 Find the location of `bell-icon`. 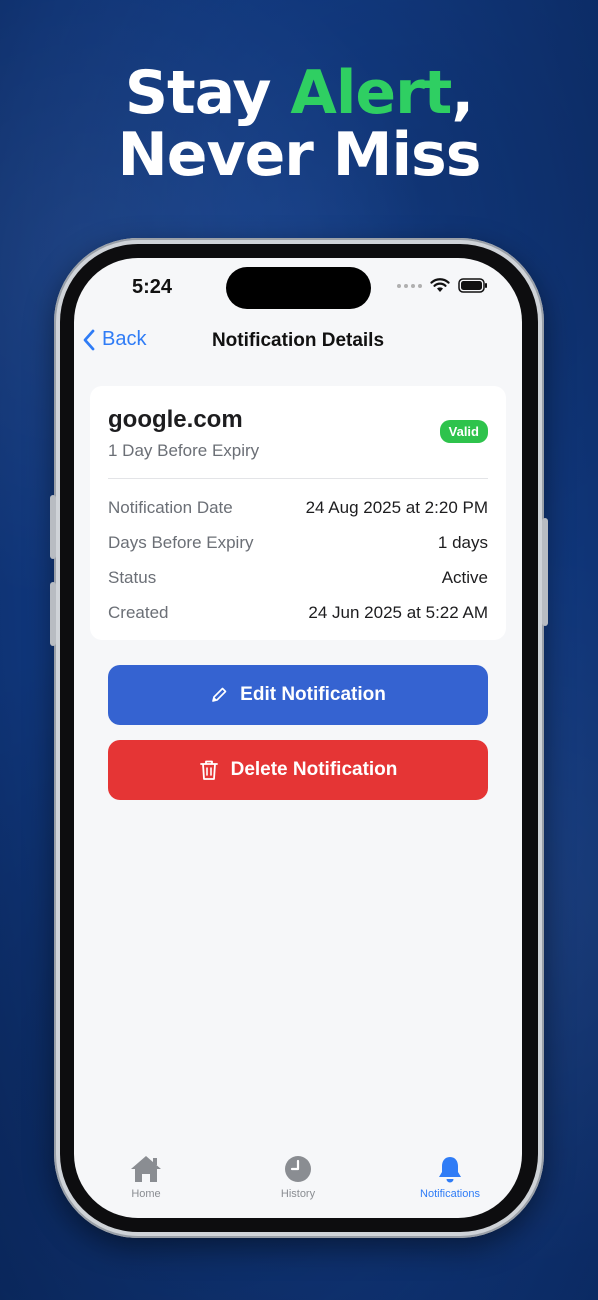

bell-icon is located at coordinates (450, 1170).